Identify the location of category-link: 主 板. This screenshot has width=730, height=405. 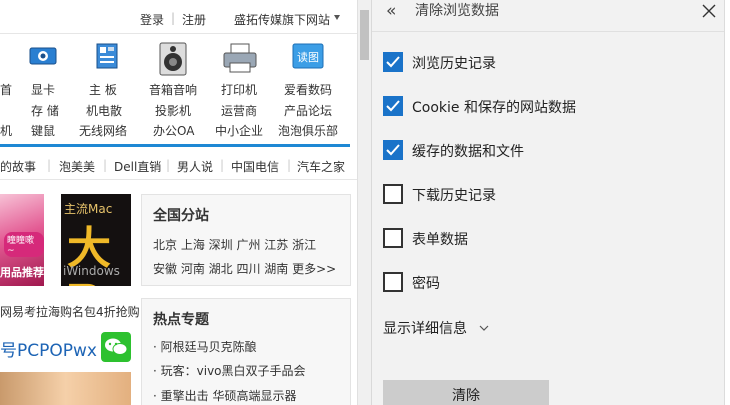
(103, 89).